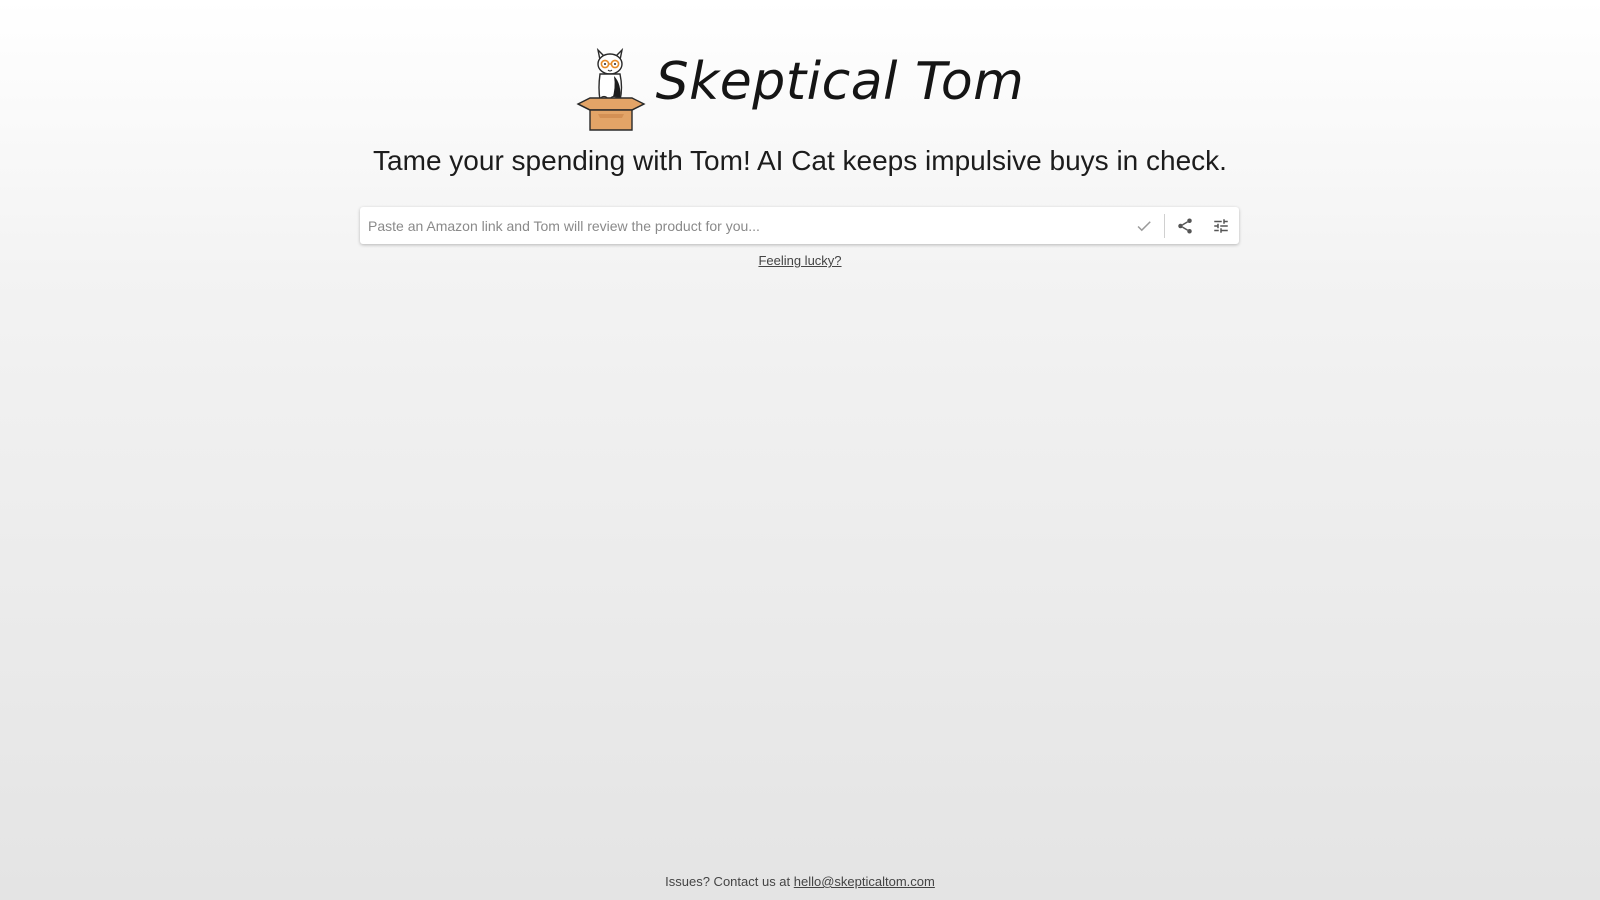 The width and height of the screenshot is (1600, 900). I want to click on header: Skeptical Tom, so click(800, 88).